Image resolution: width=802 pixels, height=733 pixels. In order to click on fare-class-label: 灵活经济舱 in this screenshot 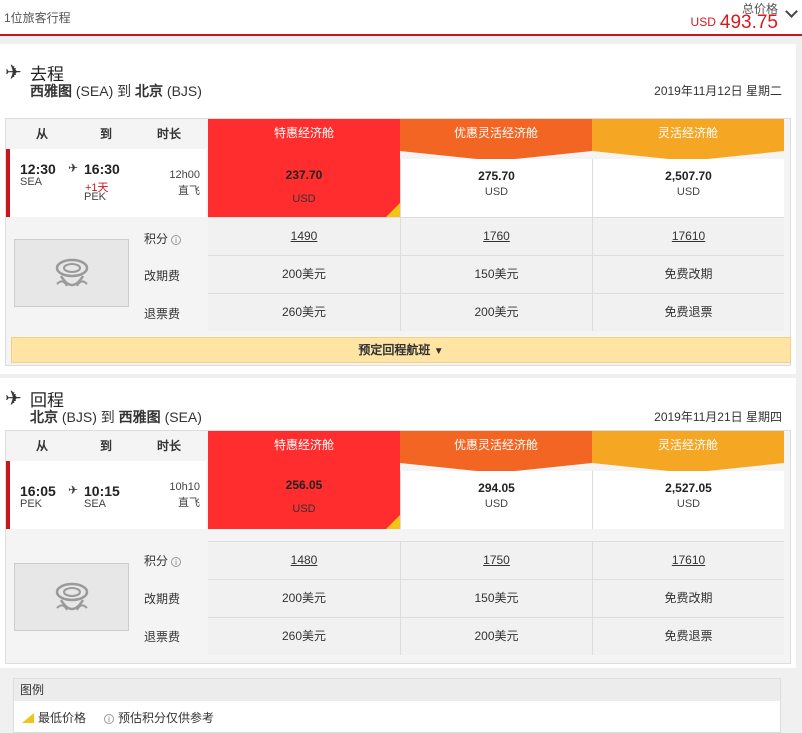, I will do `click(687, 133)`.